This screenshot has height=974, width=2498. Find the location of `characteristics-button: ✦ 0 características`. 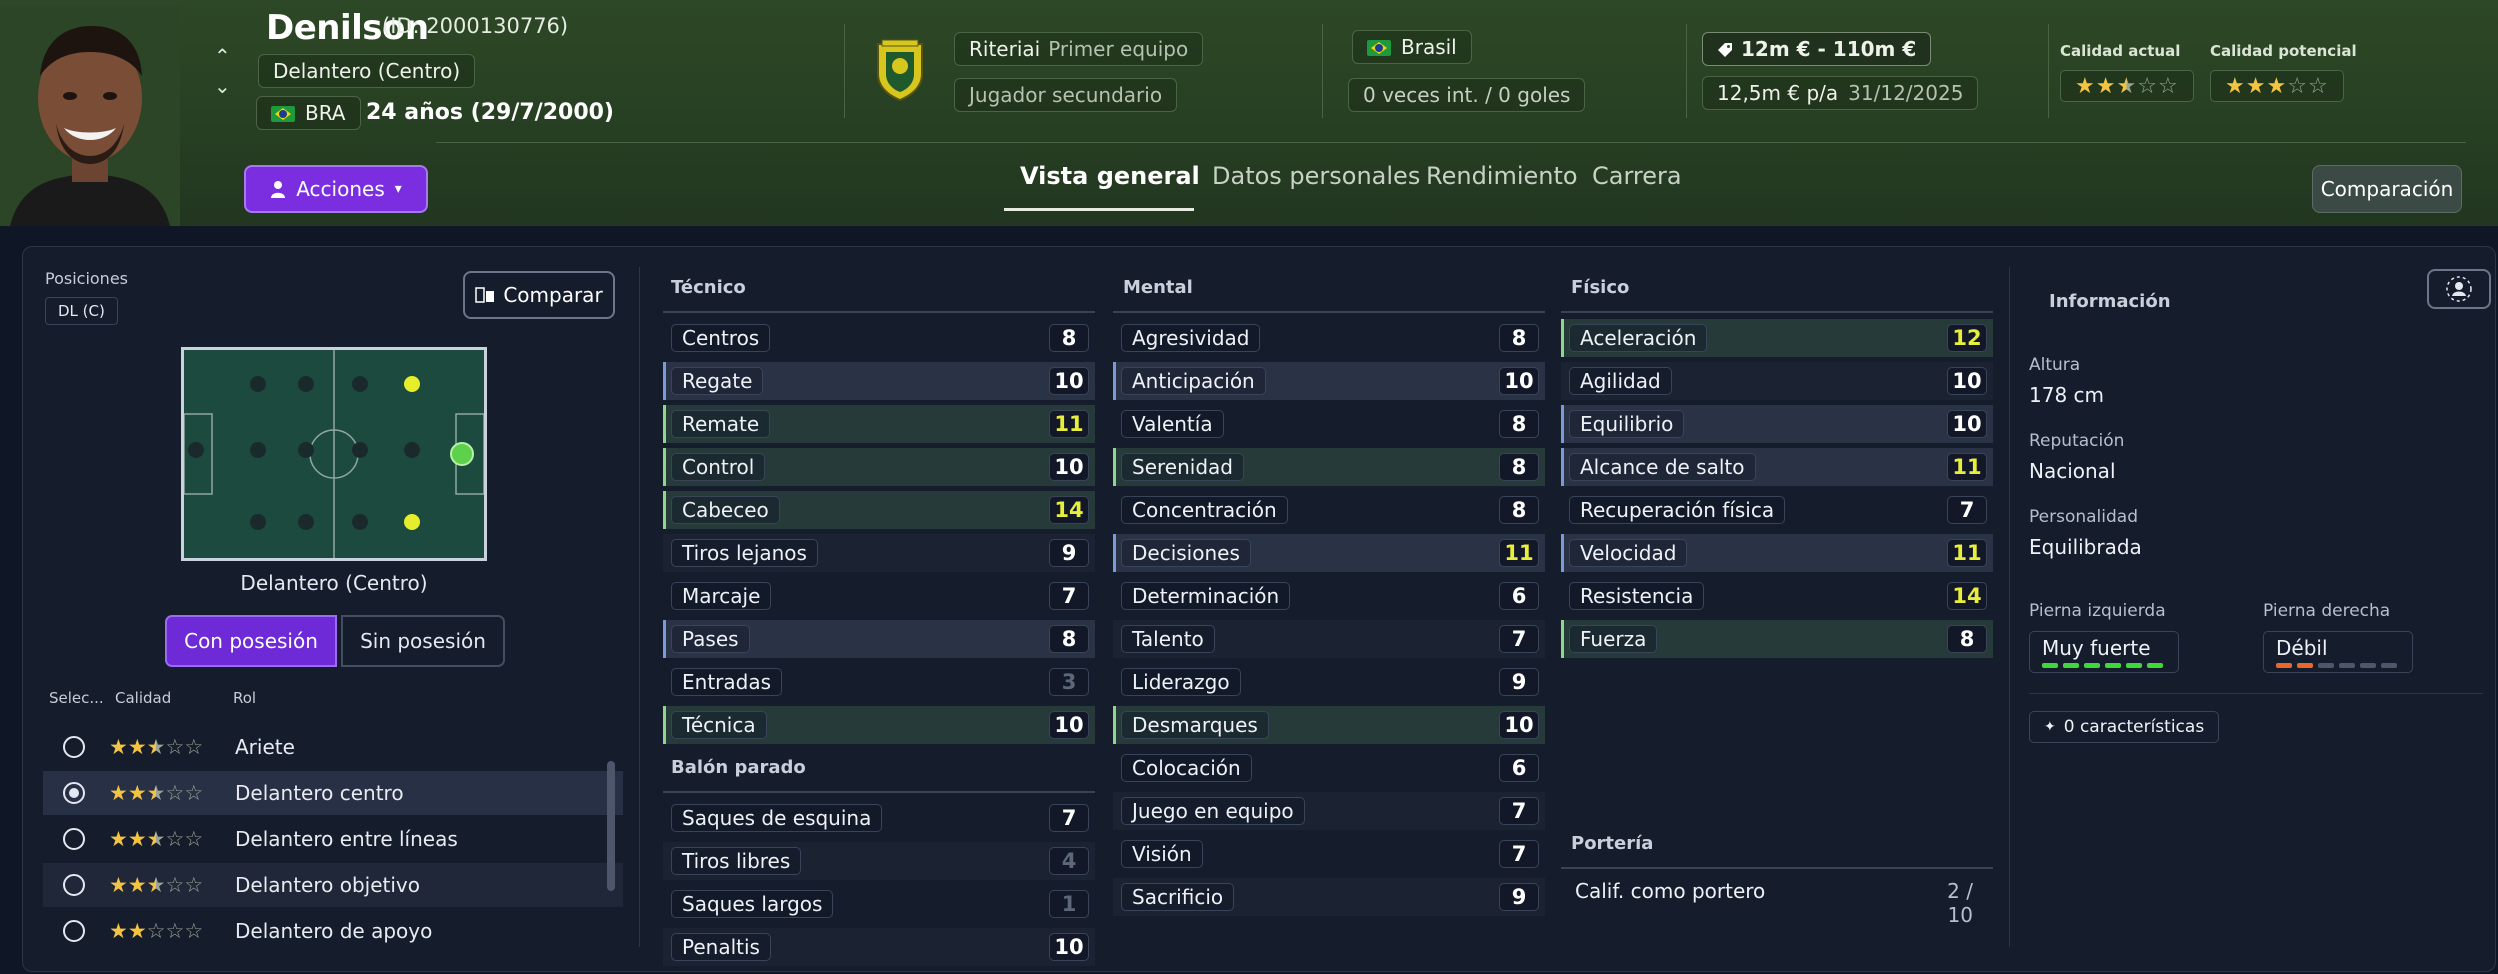

characteristics-button: ✦ 0 características is located at coordinates (2124, 727).